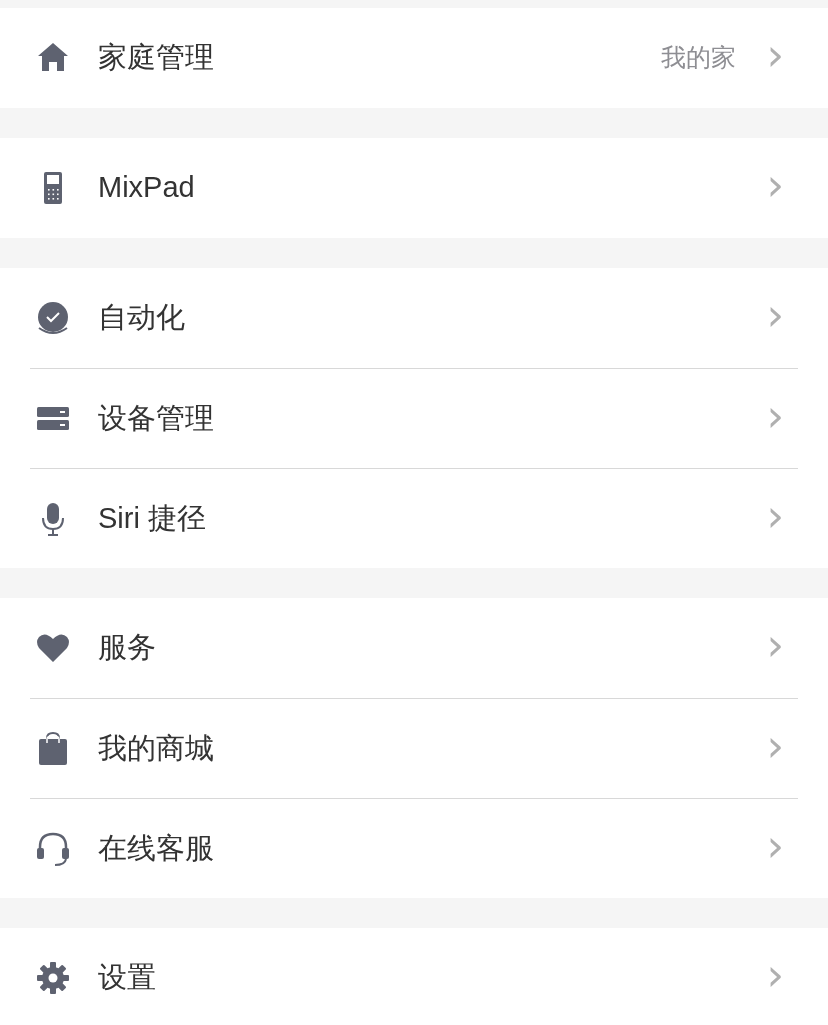 The image size is (828, 1025). What do you see at coordinates (53, 978) in the screenshot?
I see `settings-icon` at bounding box center [53, 978].